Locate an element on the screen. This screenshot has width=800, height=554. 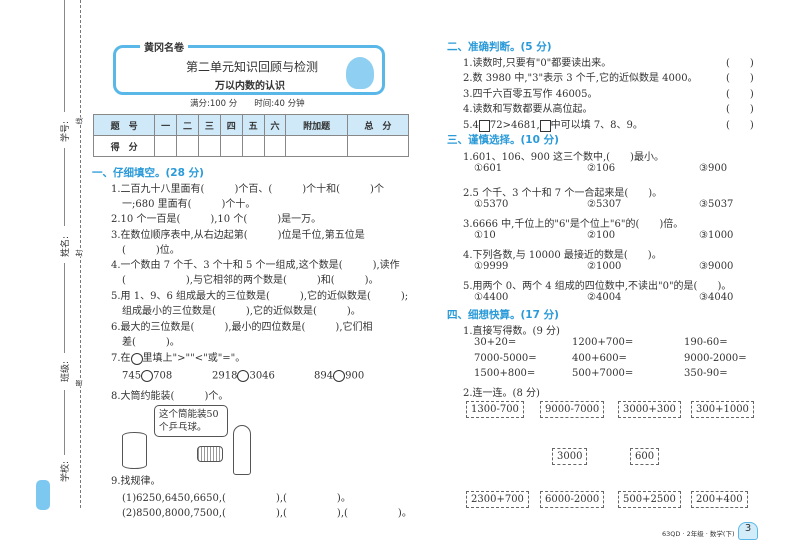
question-line: 1.二百九十八里面有( )个百、( )个十和( )个 is located at coordinates (247, 189).